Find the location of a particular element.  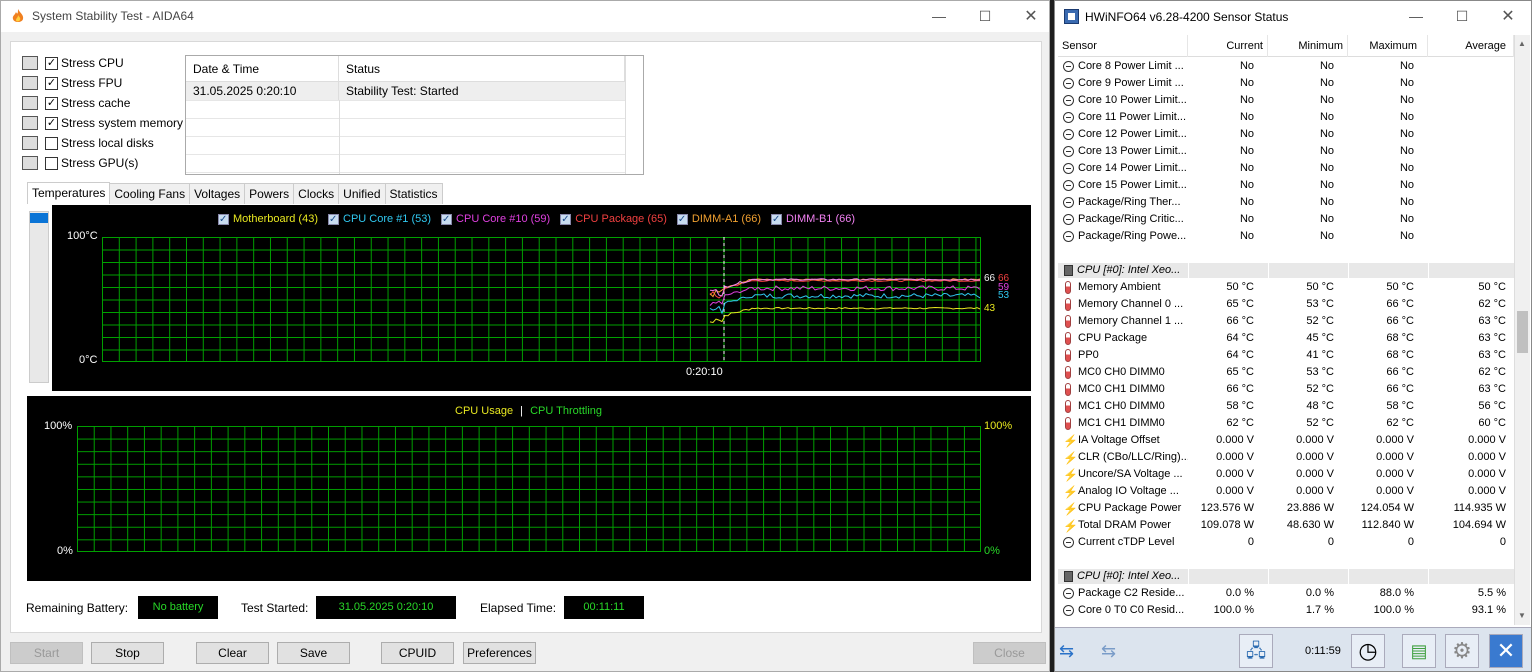

column-header-minimum: Minimum is located at coordinates (1308, 46).